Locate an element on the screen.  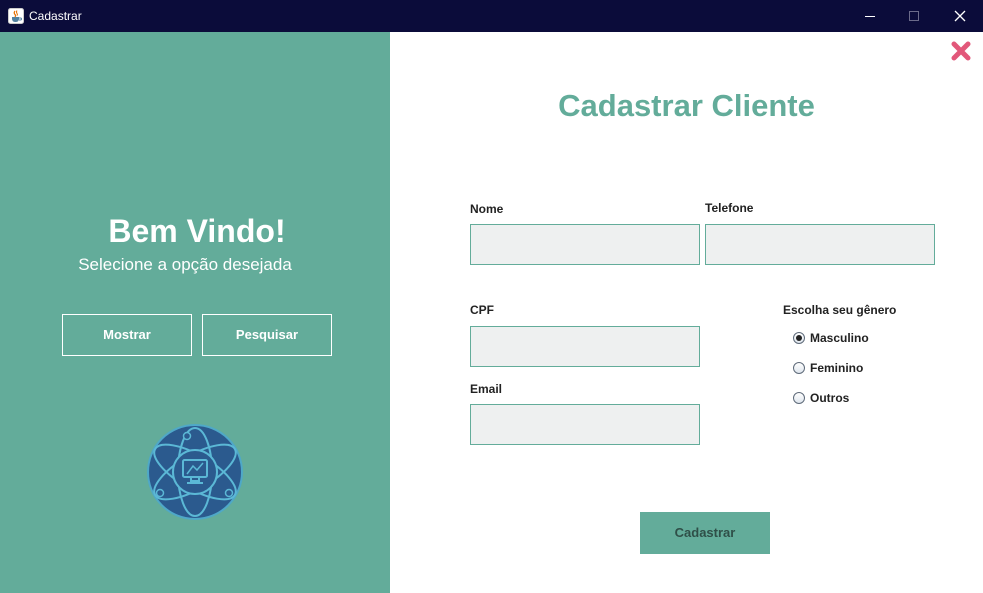
minimize-icon is located at coordinates (870, 16).